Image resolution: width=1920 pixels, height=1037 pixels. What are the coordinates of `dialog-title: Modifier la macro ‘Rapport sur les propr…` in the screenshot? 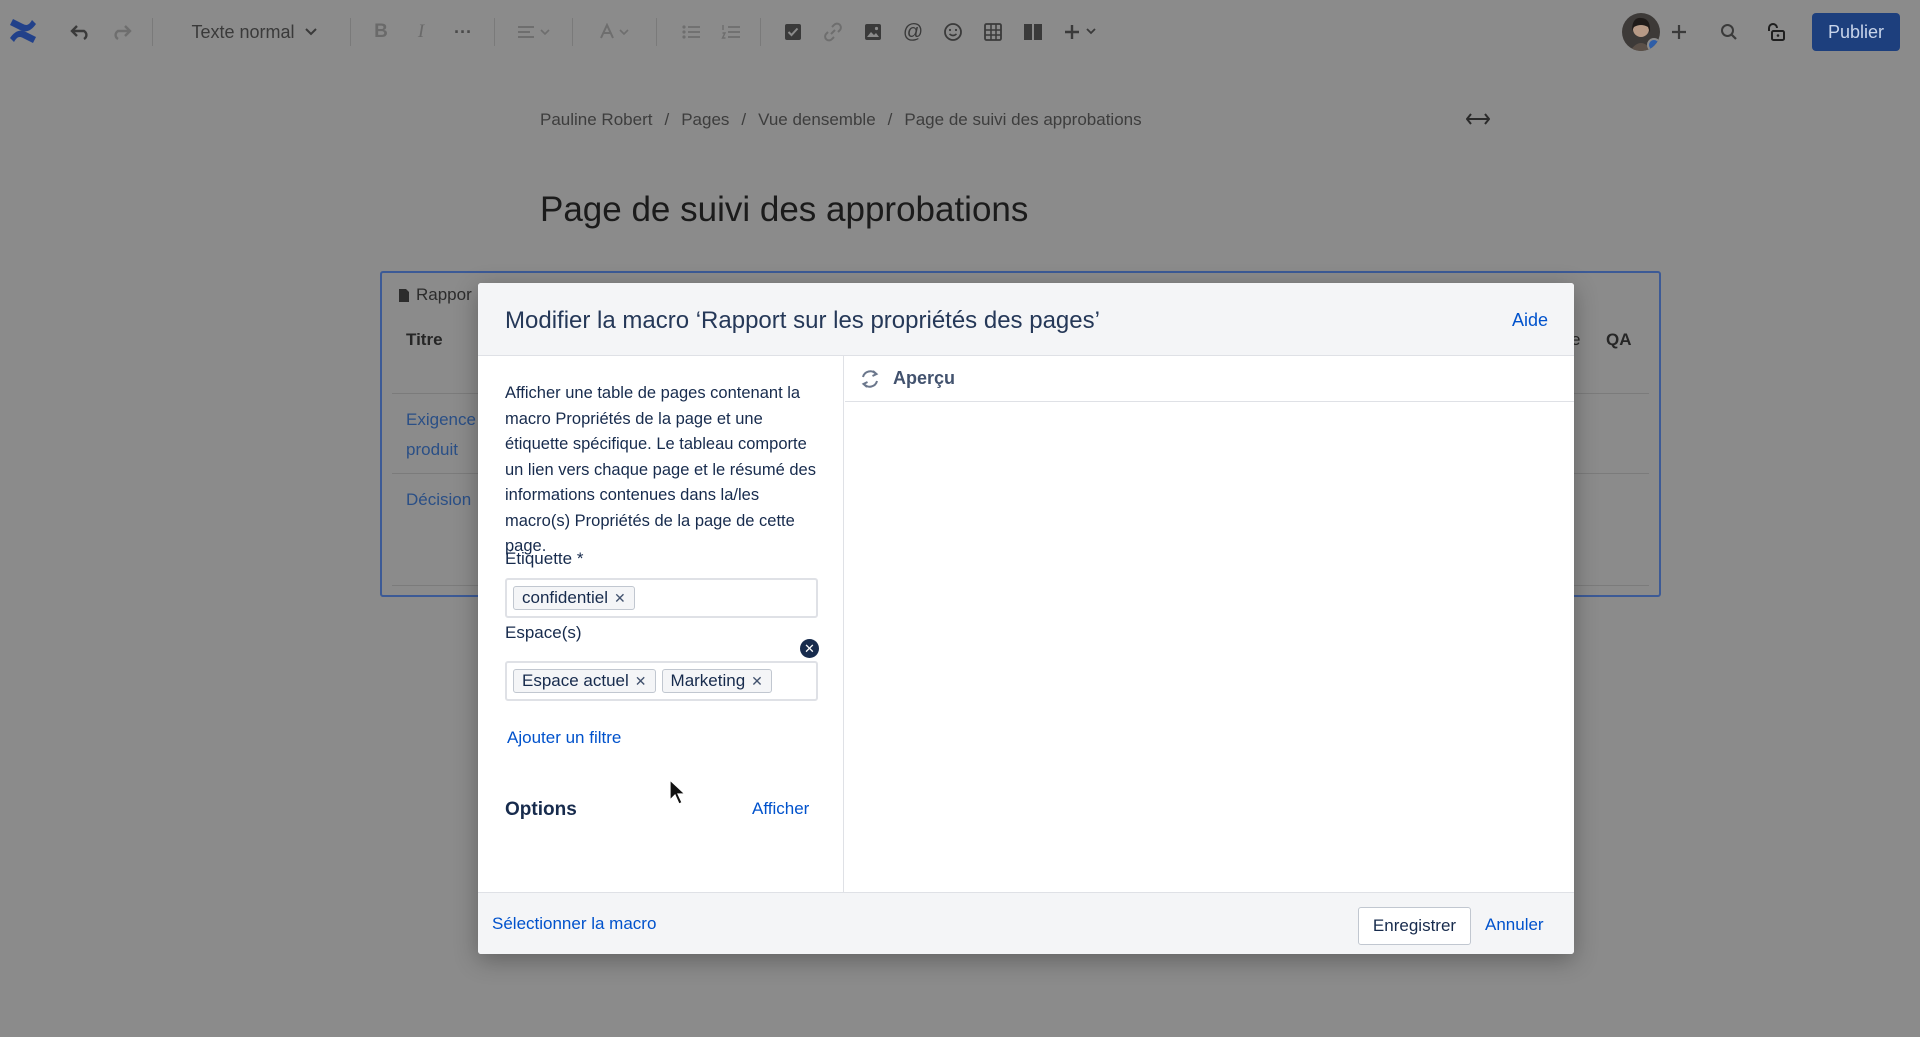 It's located at (802, 320).